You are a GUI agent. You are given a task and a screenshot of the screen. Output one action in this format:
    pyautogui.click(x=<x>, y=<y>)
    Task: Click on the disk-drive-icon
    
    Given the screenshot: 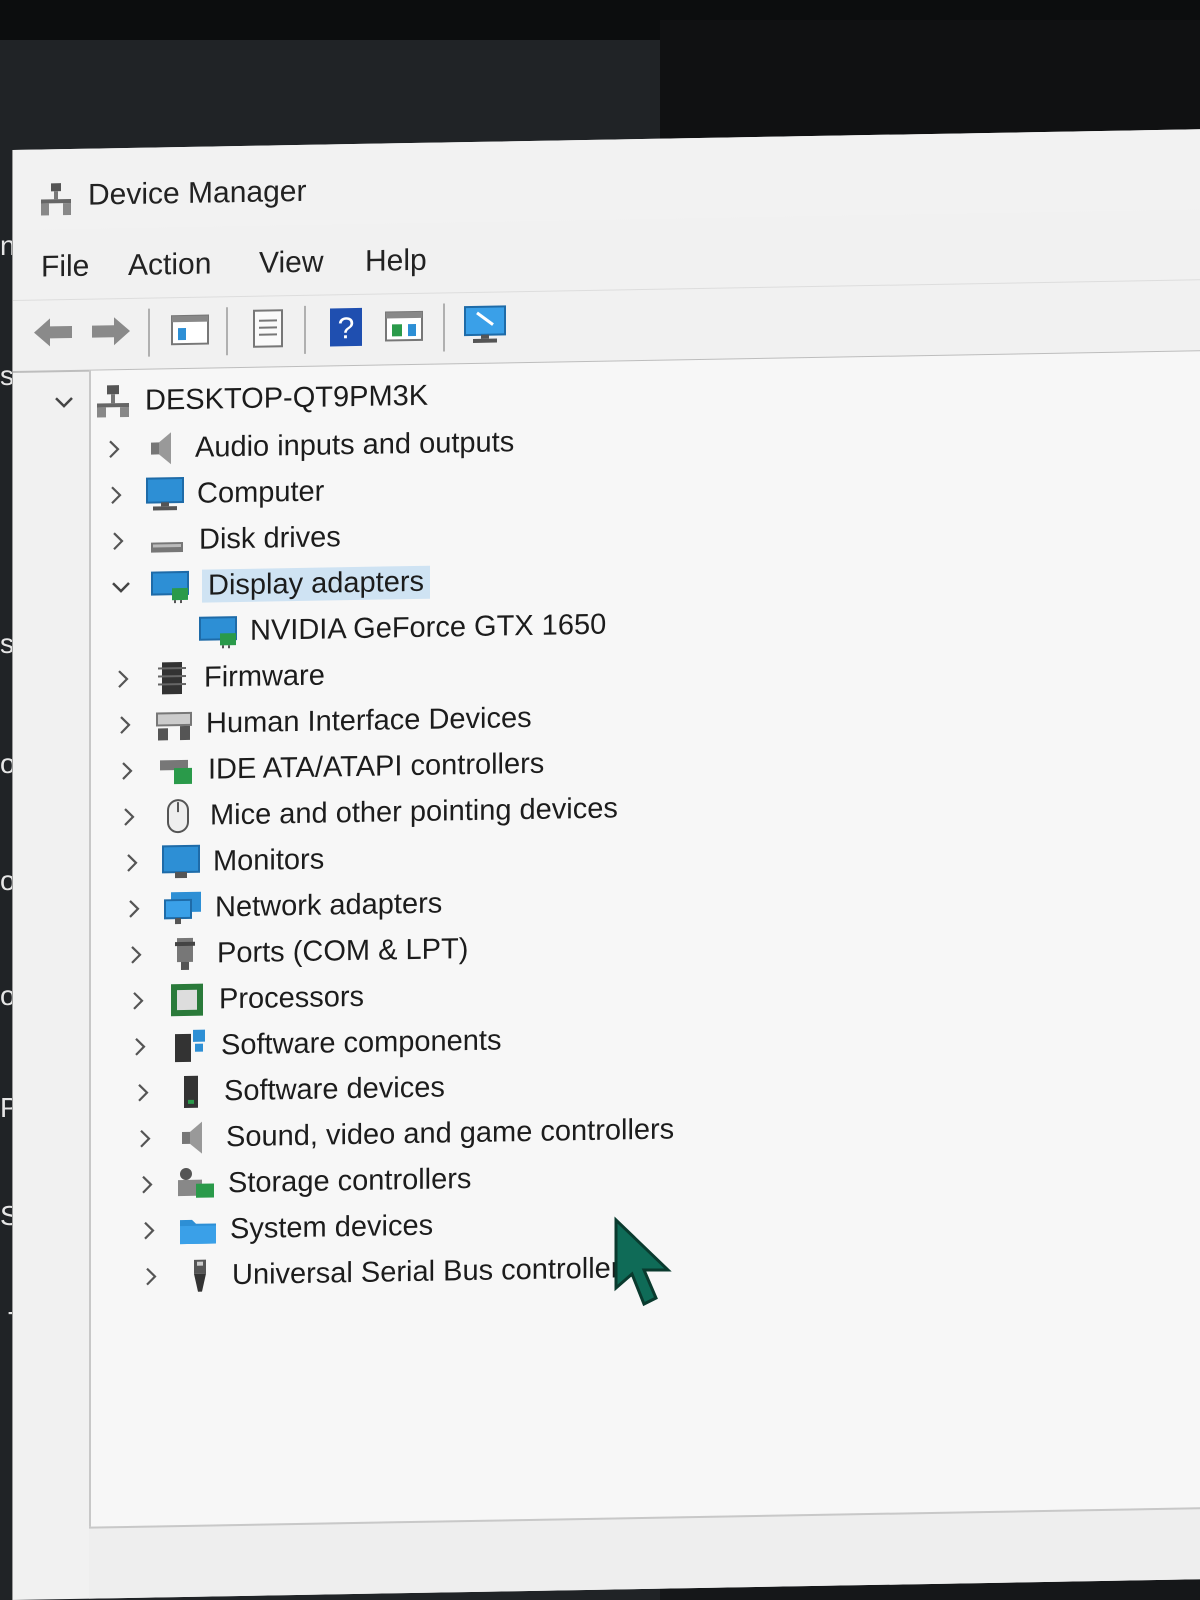 What is the action you would take?
    pyautogui.click(x=167, y=547)
    